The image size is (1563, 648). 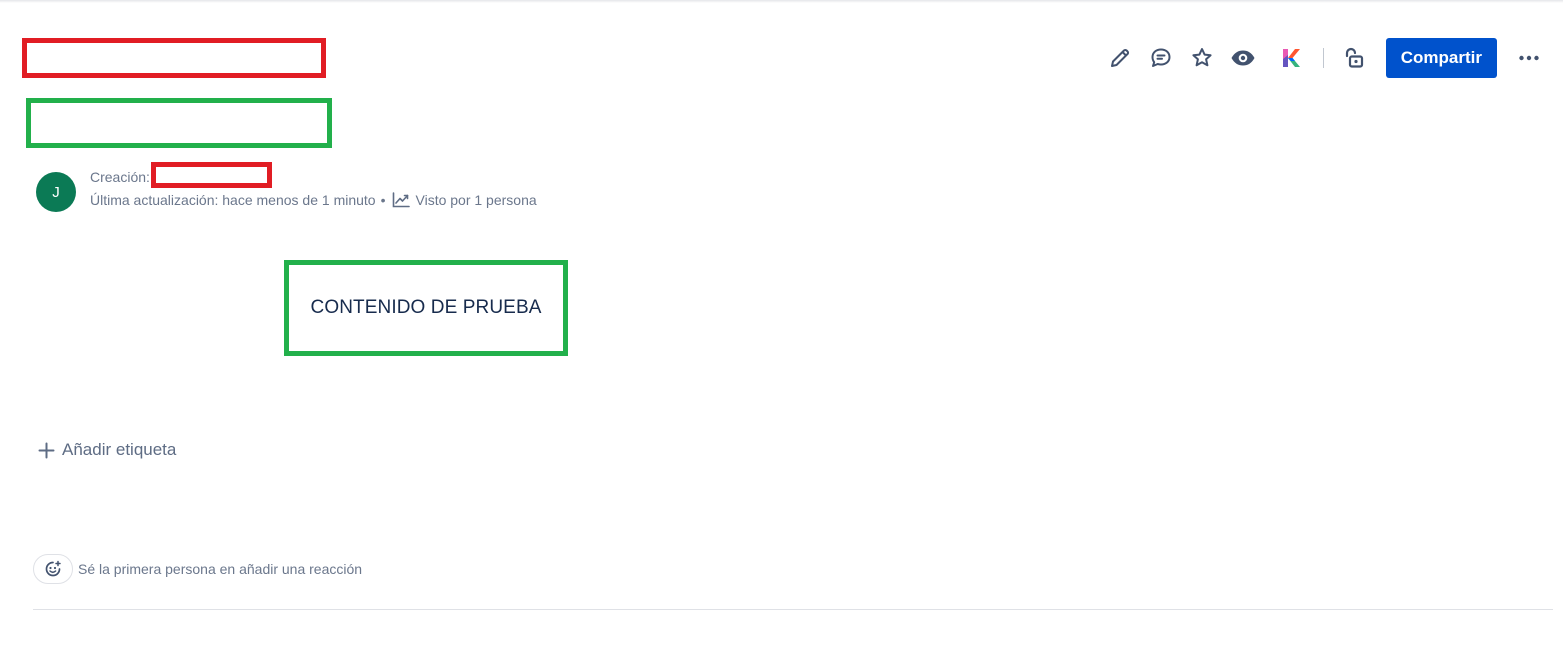 I want to click on page-subtitle-redaction, so click(x=179, y=123).